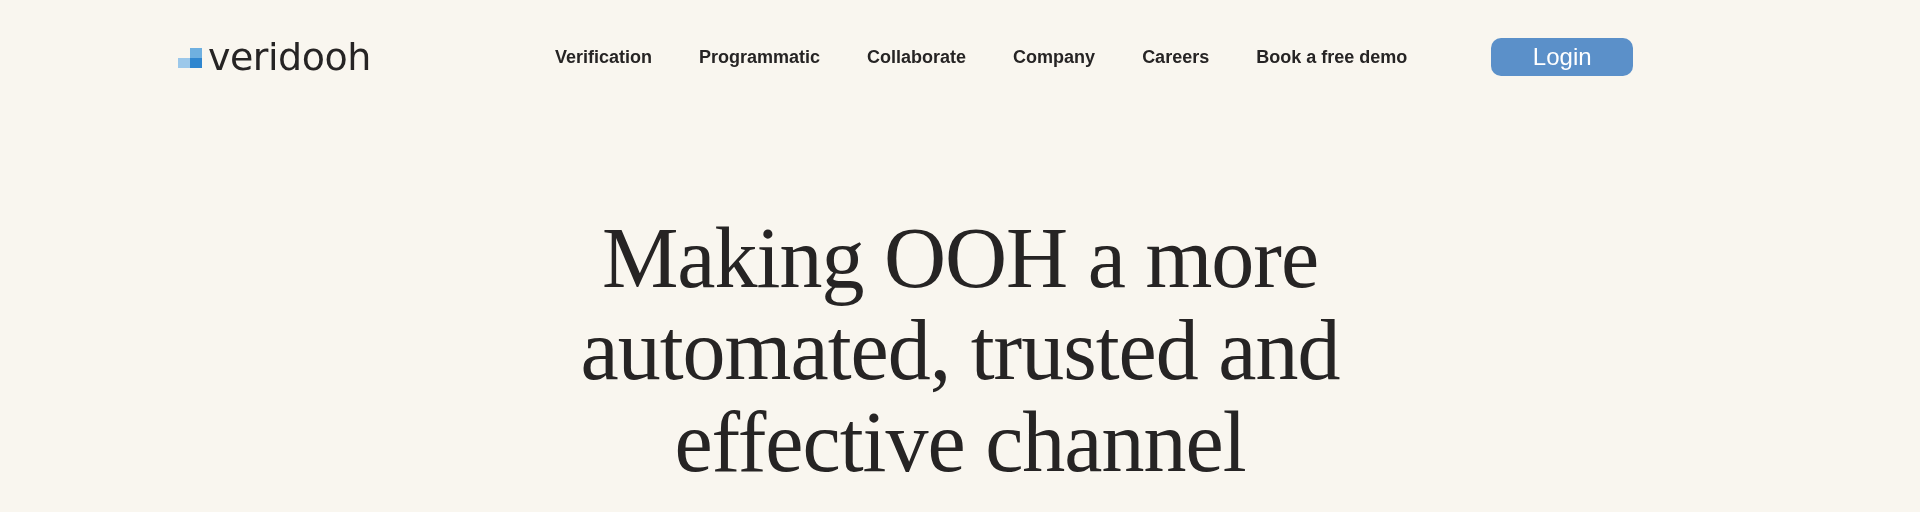 The image size is (1920, 512). Describe the element at coordinates (917, 57) in the screenshot. I see `nav-link: Collaborate` at that location.